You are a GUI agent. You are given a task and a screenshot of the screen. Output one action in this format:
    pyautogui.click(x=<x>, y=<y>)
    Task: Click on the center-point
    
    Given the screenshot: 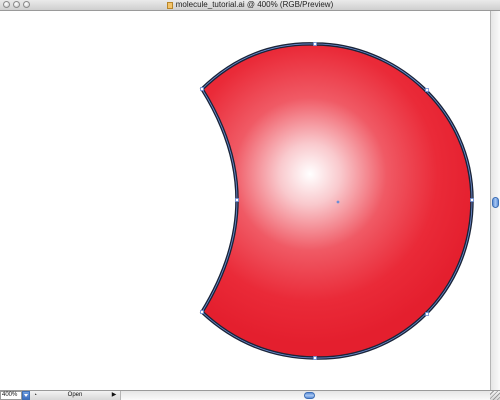 What is the action you would take?
    pyautogui.click(x=338, y=202)
    